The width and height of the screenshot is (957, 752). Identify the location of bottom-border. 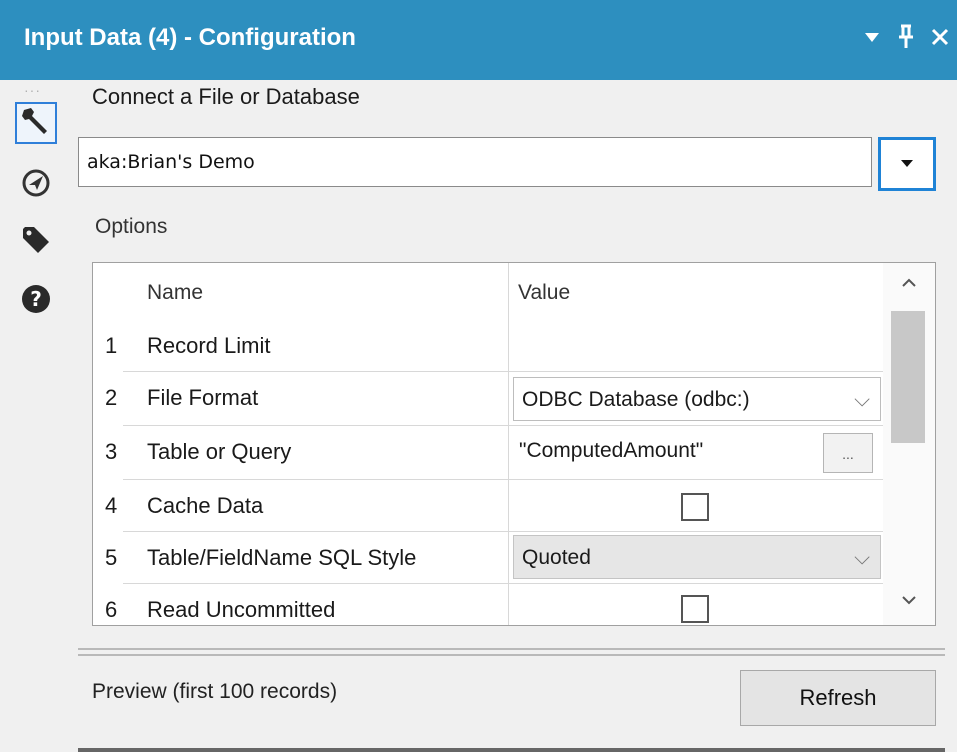
(511, 750).